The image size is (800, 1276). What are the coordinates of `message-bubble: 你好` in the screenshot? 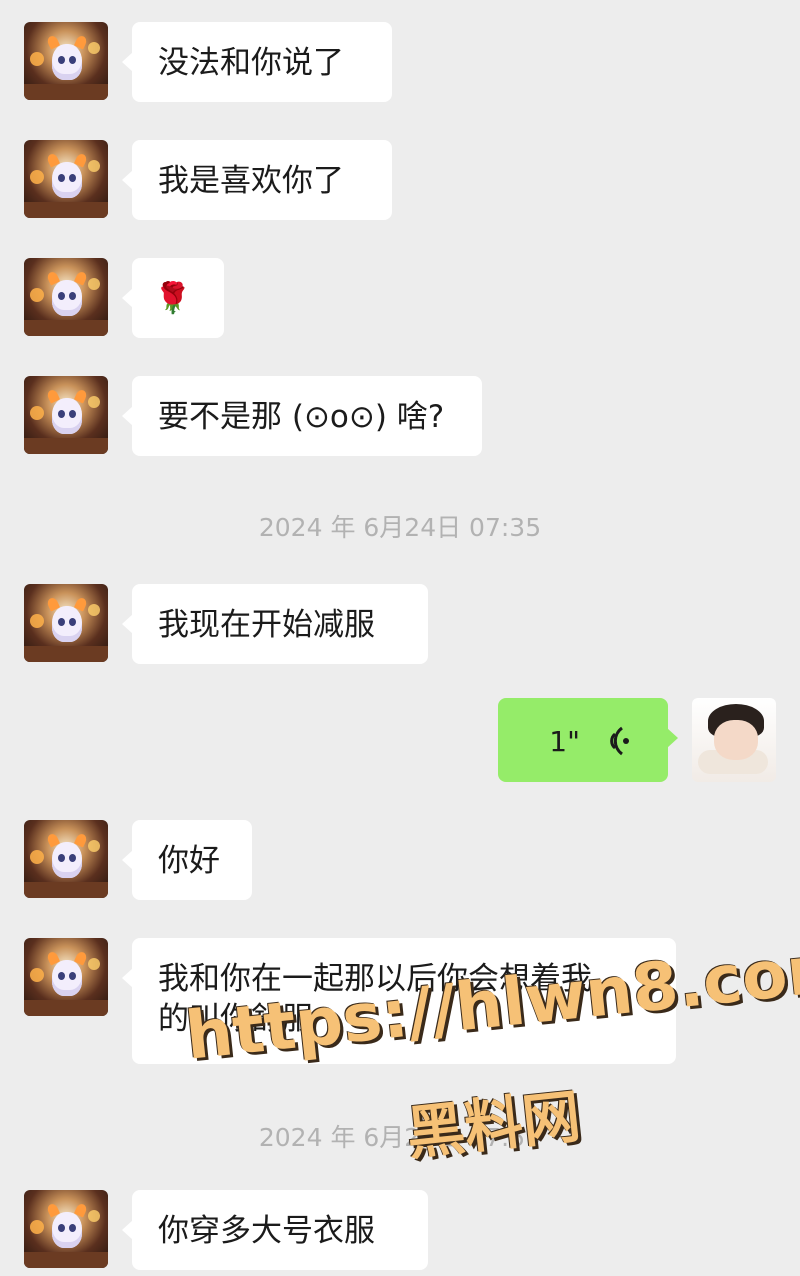 It's located at (187, 860).